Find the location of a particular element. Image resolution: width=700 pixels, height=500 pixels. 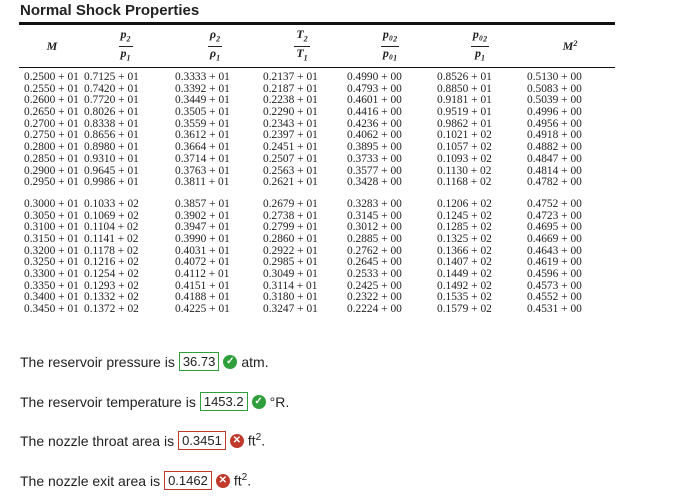

table-cell: 0.4531 + 00 is located at coordinates (554, 309).